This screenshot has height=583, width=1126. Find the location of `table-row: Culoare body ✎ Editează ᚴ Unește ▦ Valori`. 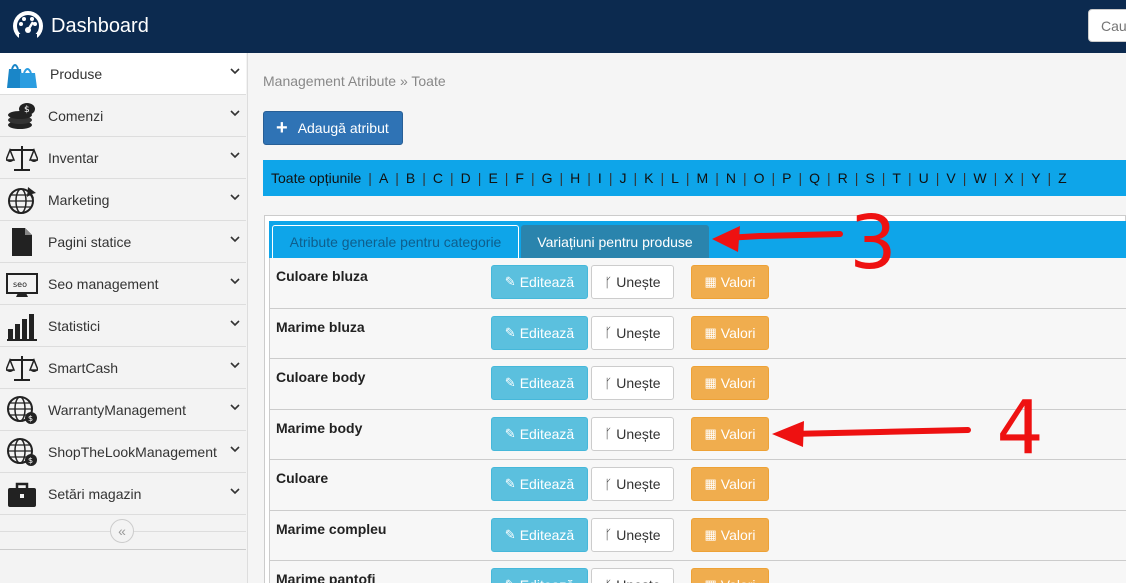

table-row: Culoare body ✎ Editează ᚴ Unește ▦ Valori is located at coordinates (697, 384).